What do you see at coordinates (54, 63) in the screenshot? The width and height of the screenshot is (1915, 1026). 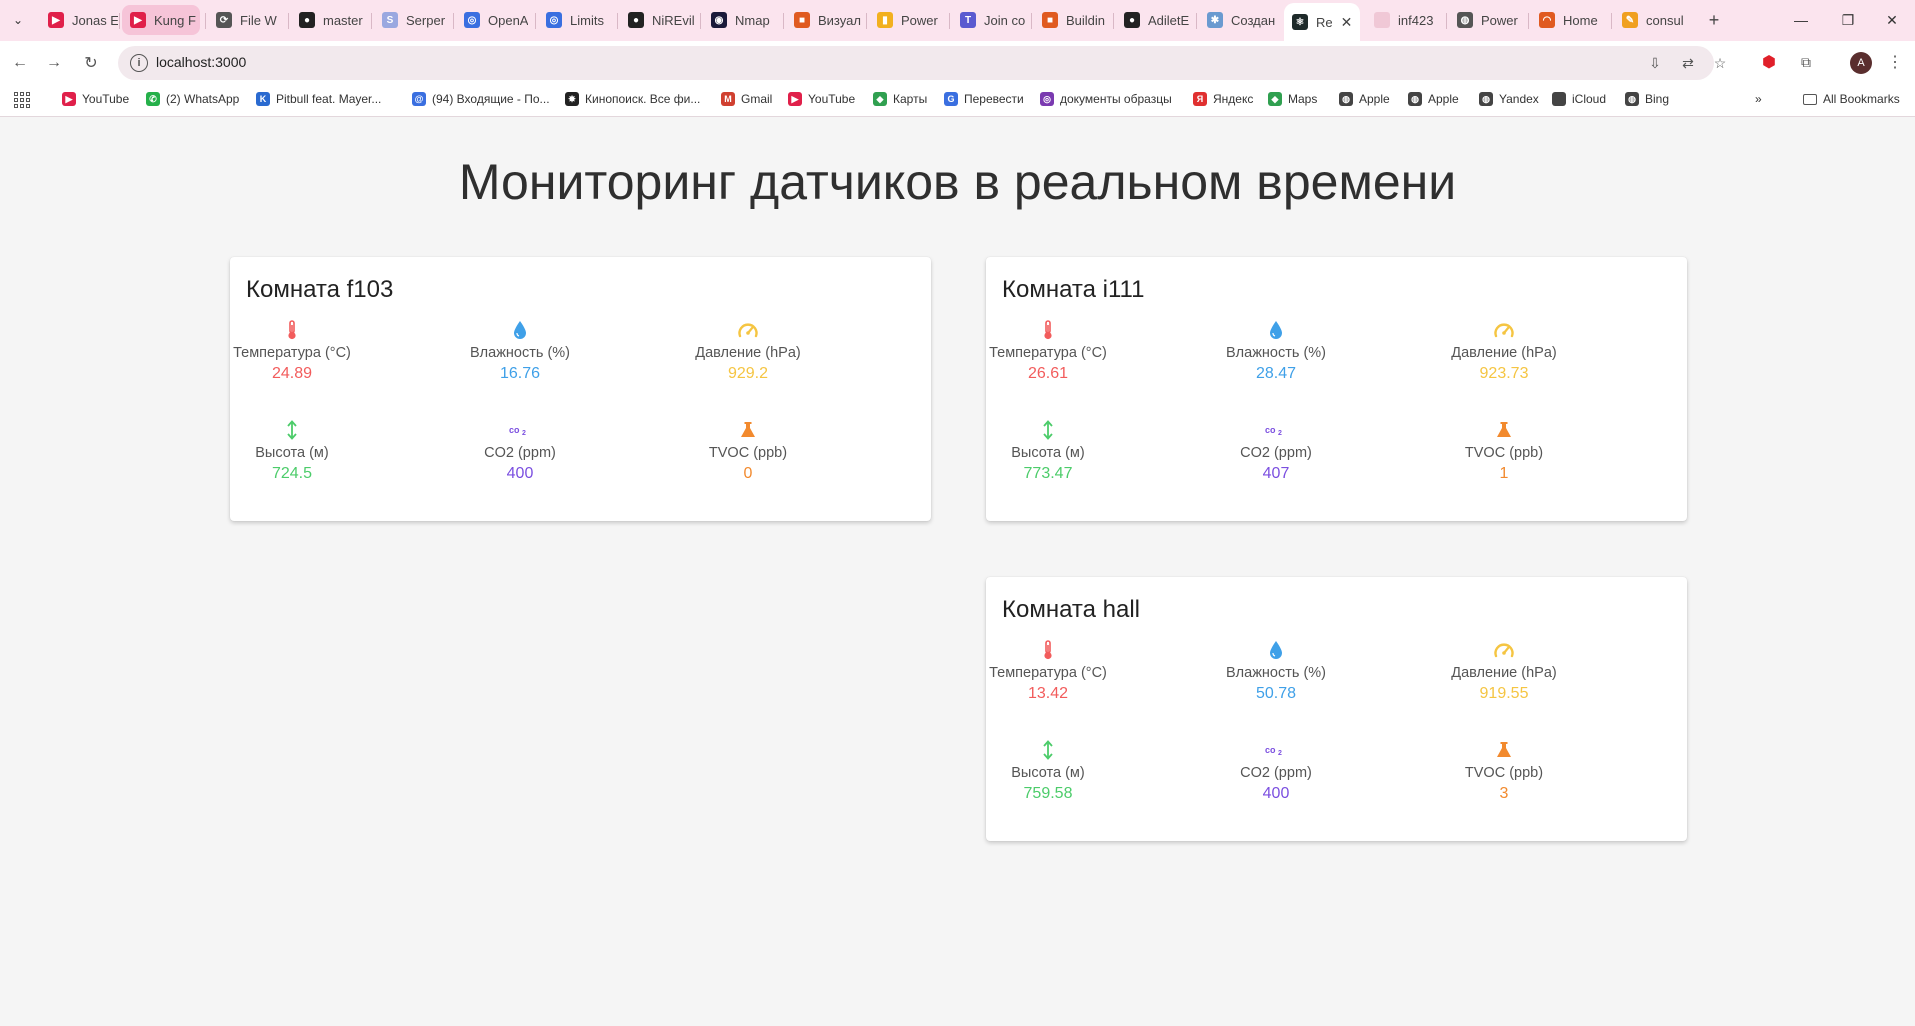 I see `forward-button: →` at bounding box center [54, 63].